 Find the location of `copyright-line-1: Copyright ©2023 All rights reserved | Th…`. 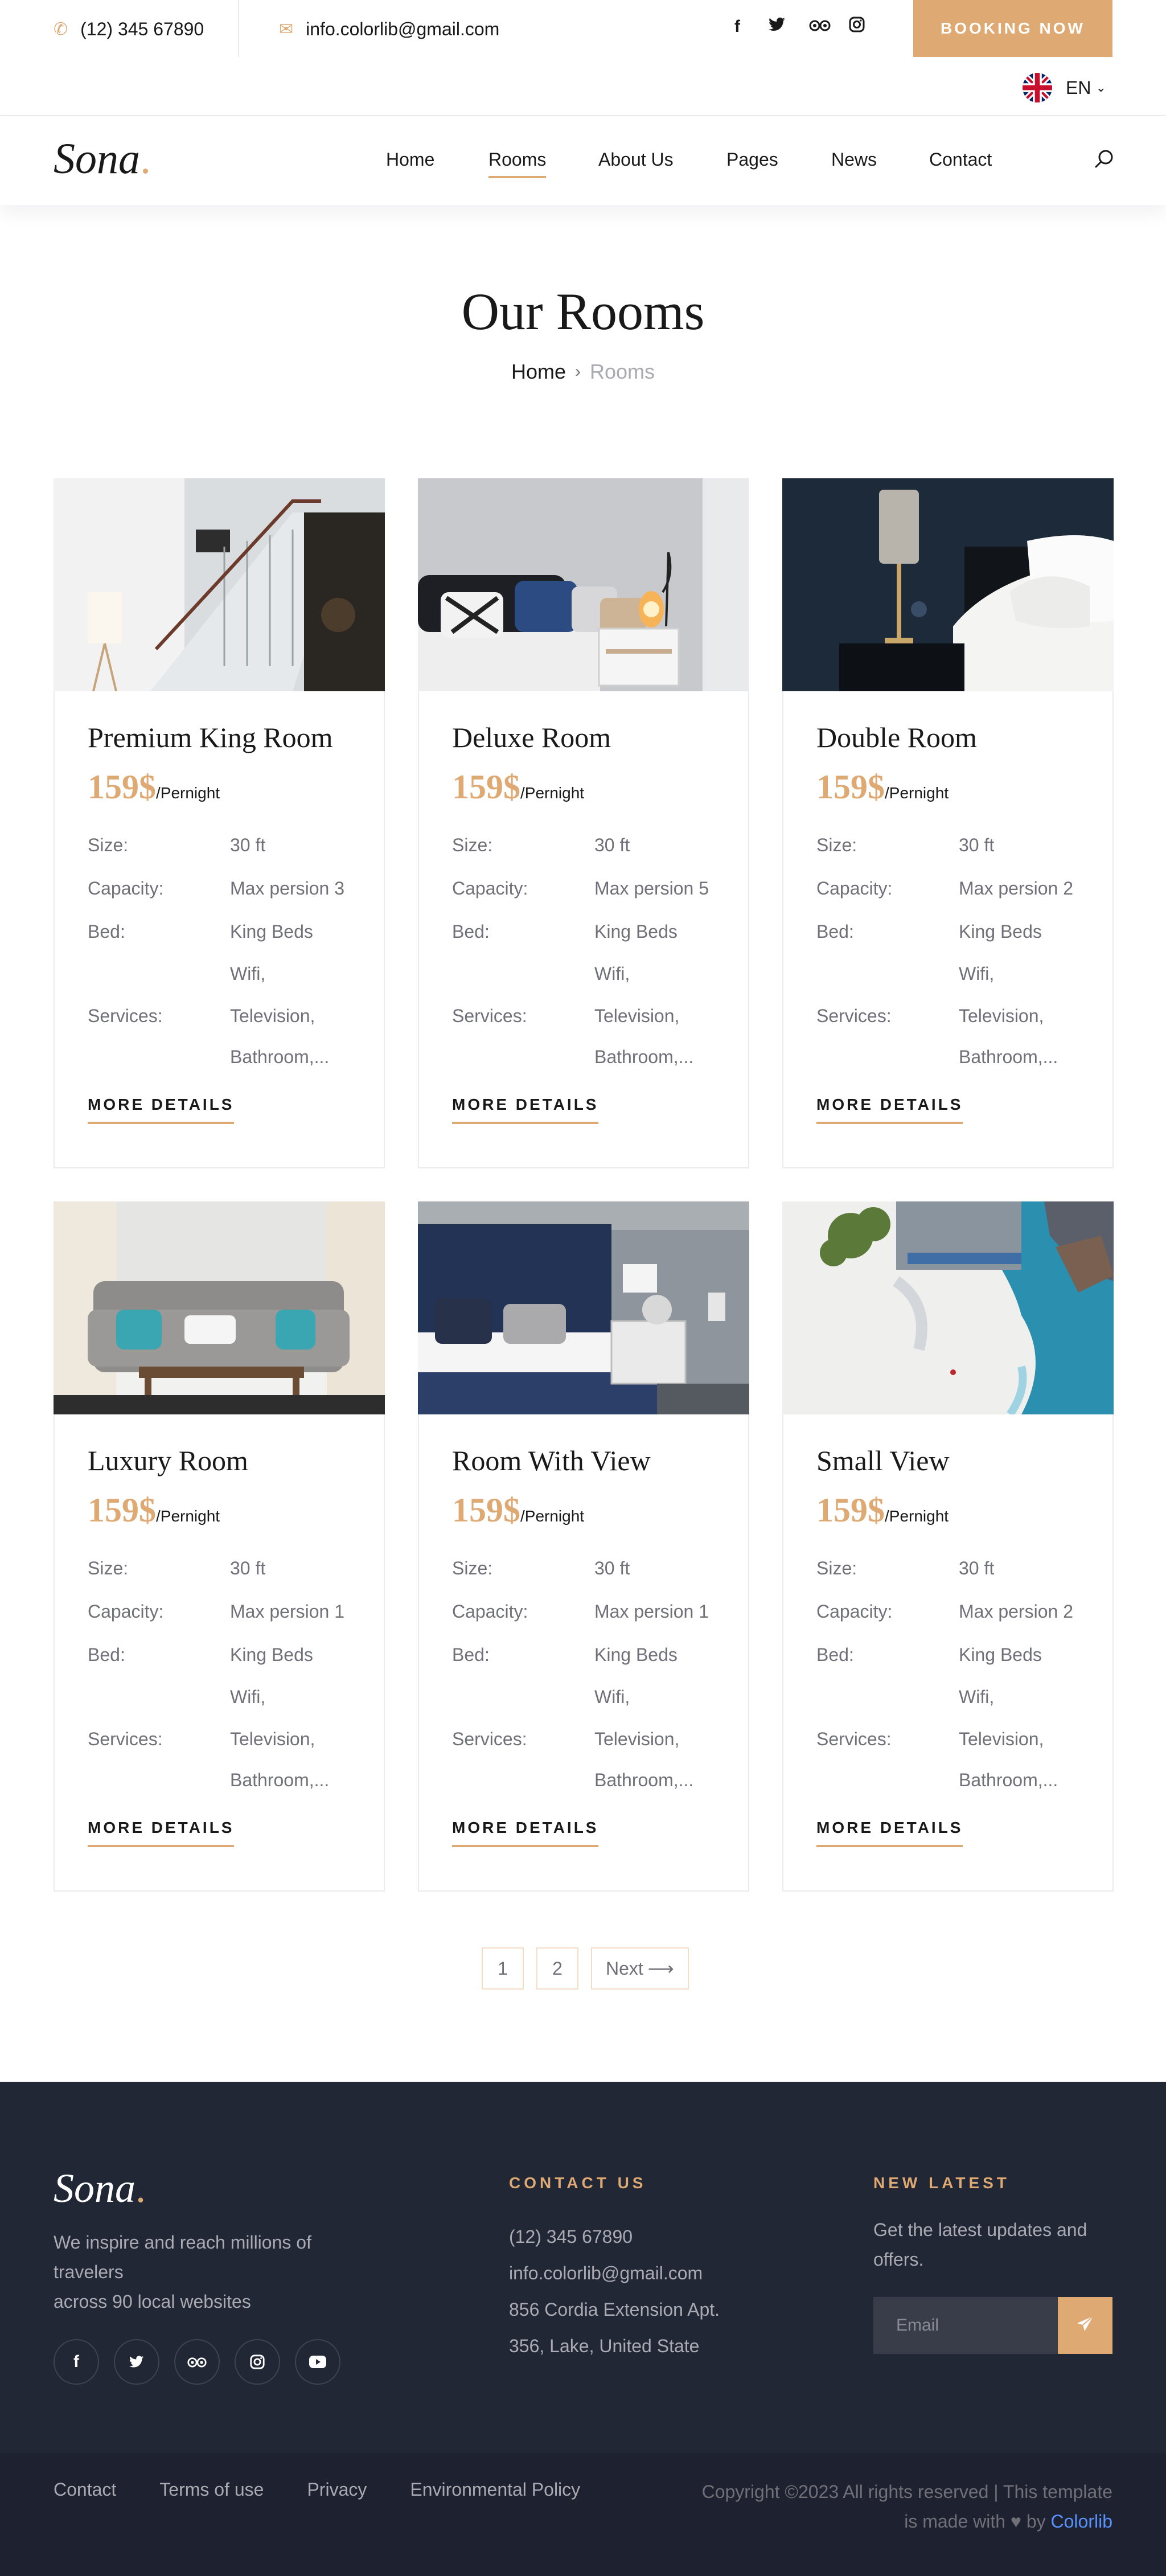

copyright-line-1: Copyright ©2023 All rights reserved | Th… is located at coordinates (906, 2491).